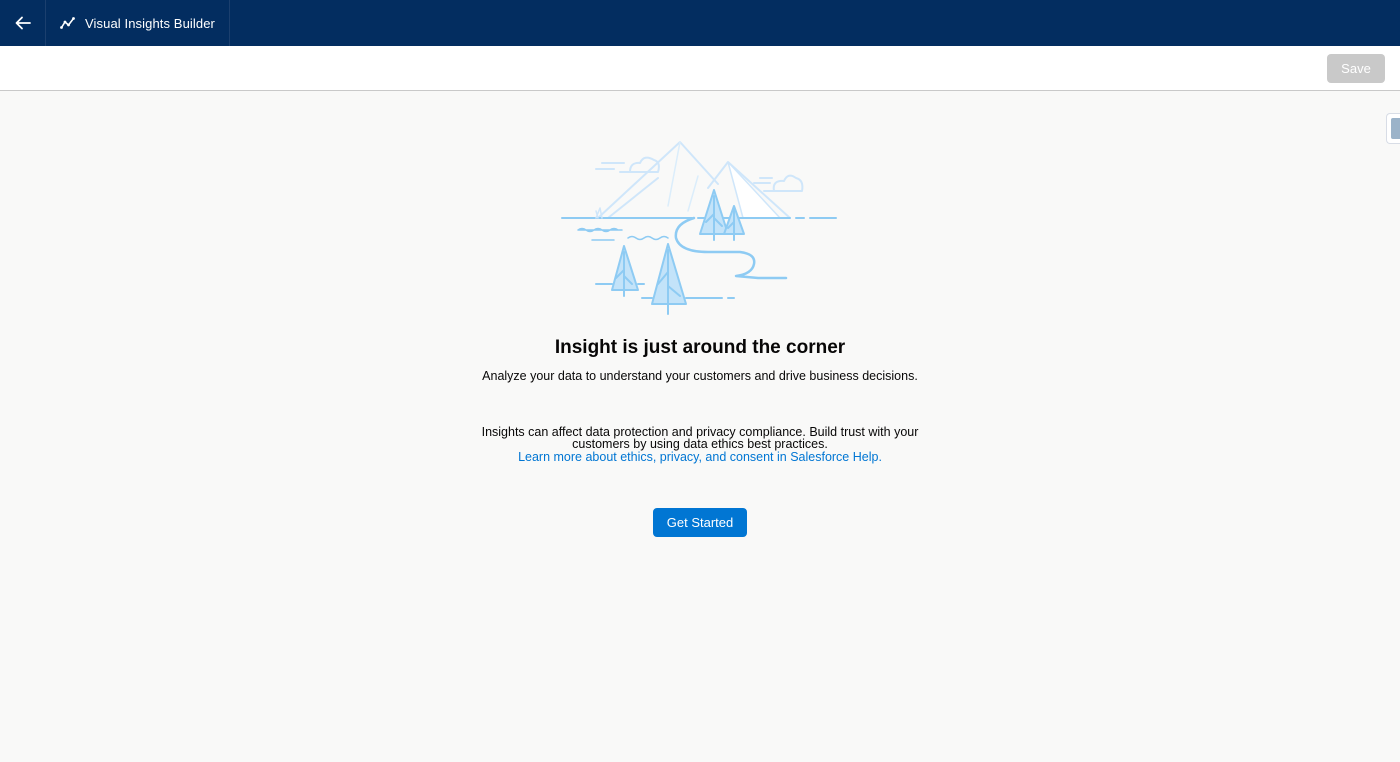 This screenshot has height=762, width=1400. I want to click on arrow-left-icon, so click(23, 23).